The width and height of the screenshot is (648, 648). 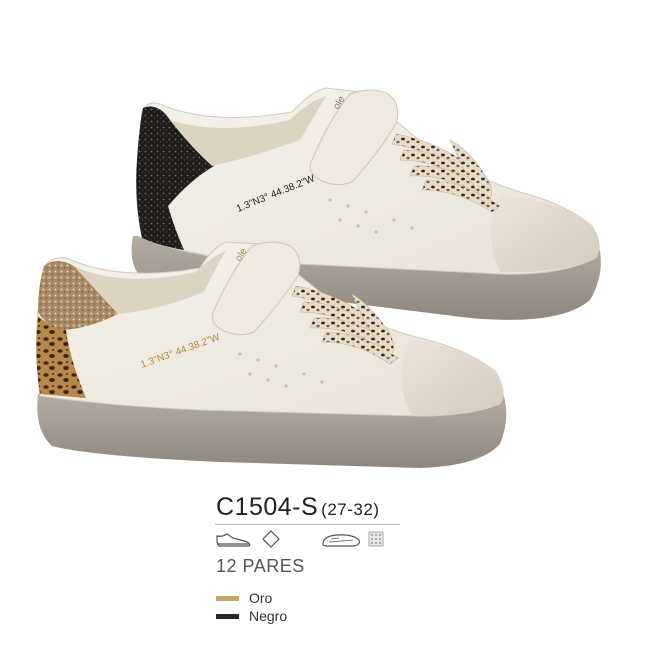 I want to click on pairs-count: 12 PARES, so click(x=260, y=566).